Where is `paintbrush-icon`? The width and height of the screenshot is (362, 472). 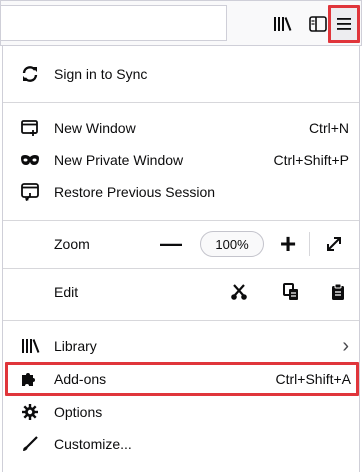
paintbrush-icon is located at coordinates (30, 444).